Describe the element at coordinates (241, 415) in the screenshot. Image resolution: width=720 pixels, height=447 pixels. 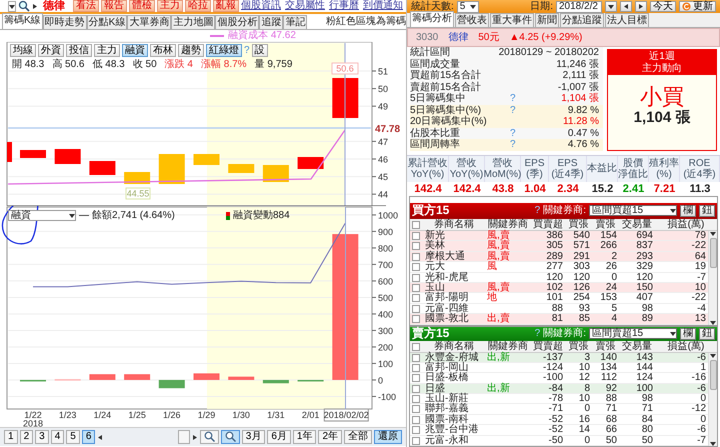
I see `axis-label: 1/30` at that location.